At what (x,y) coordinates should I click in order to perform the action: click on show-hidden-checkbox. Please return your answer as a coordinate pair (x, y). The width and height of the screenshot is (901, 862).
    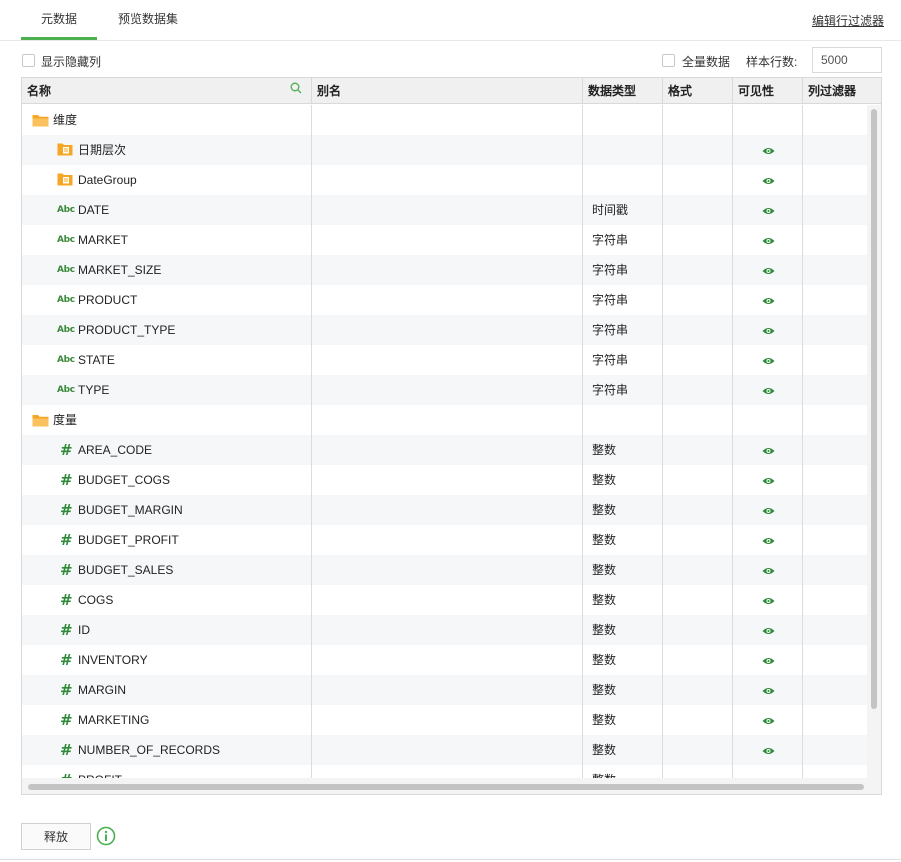
    Looking at the image, I should click on (28, 60).